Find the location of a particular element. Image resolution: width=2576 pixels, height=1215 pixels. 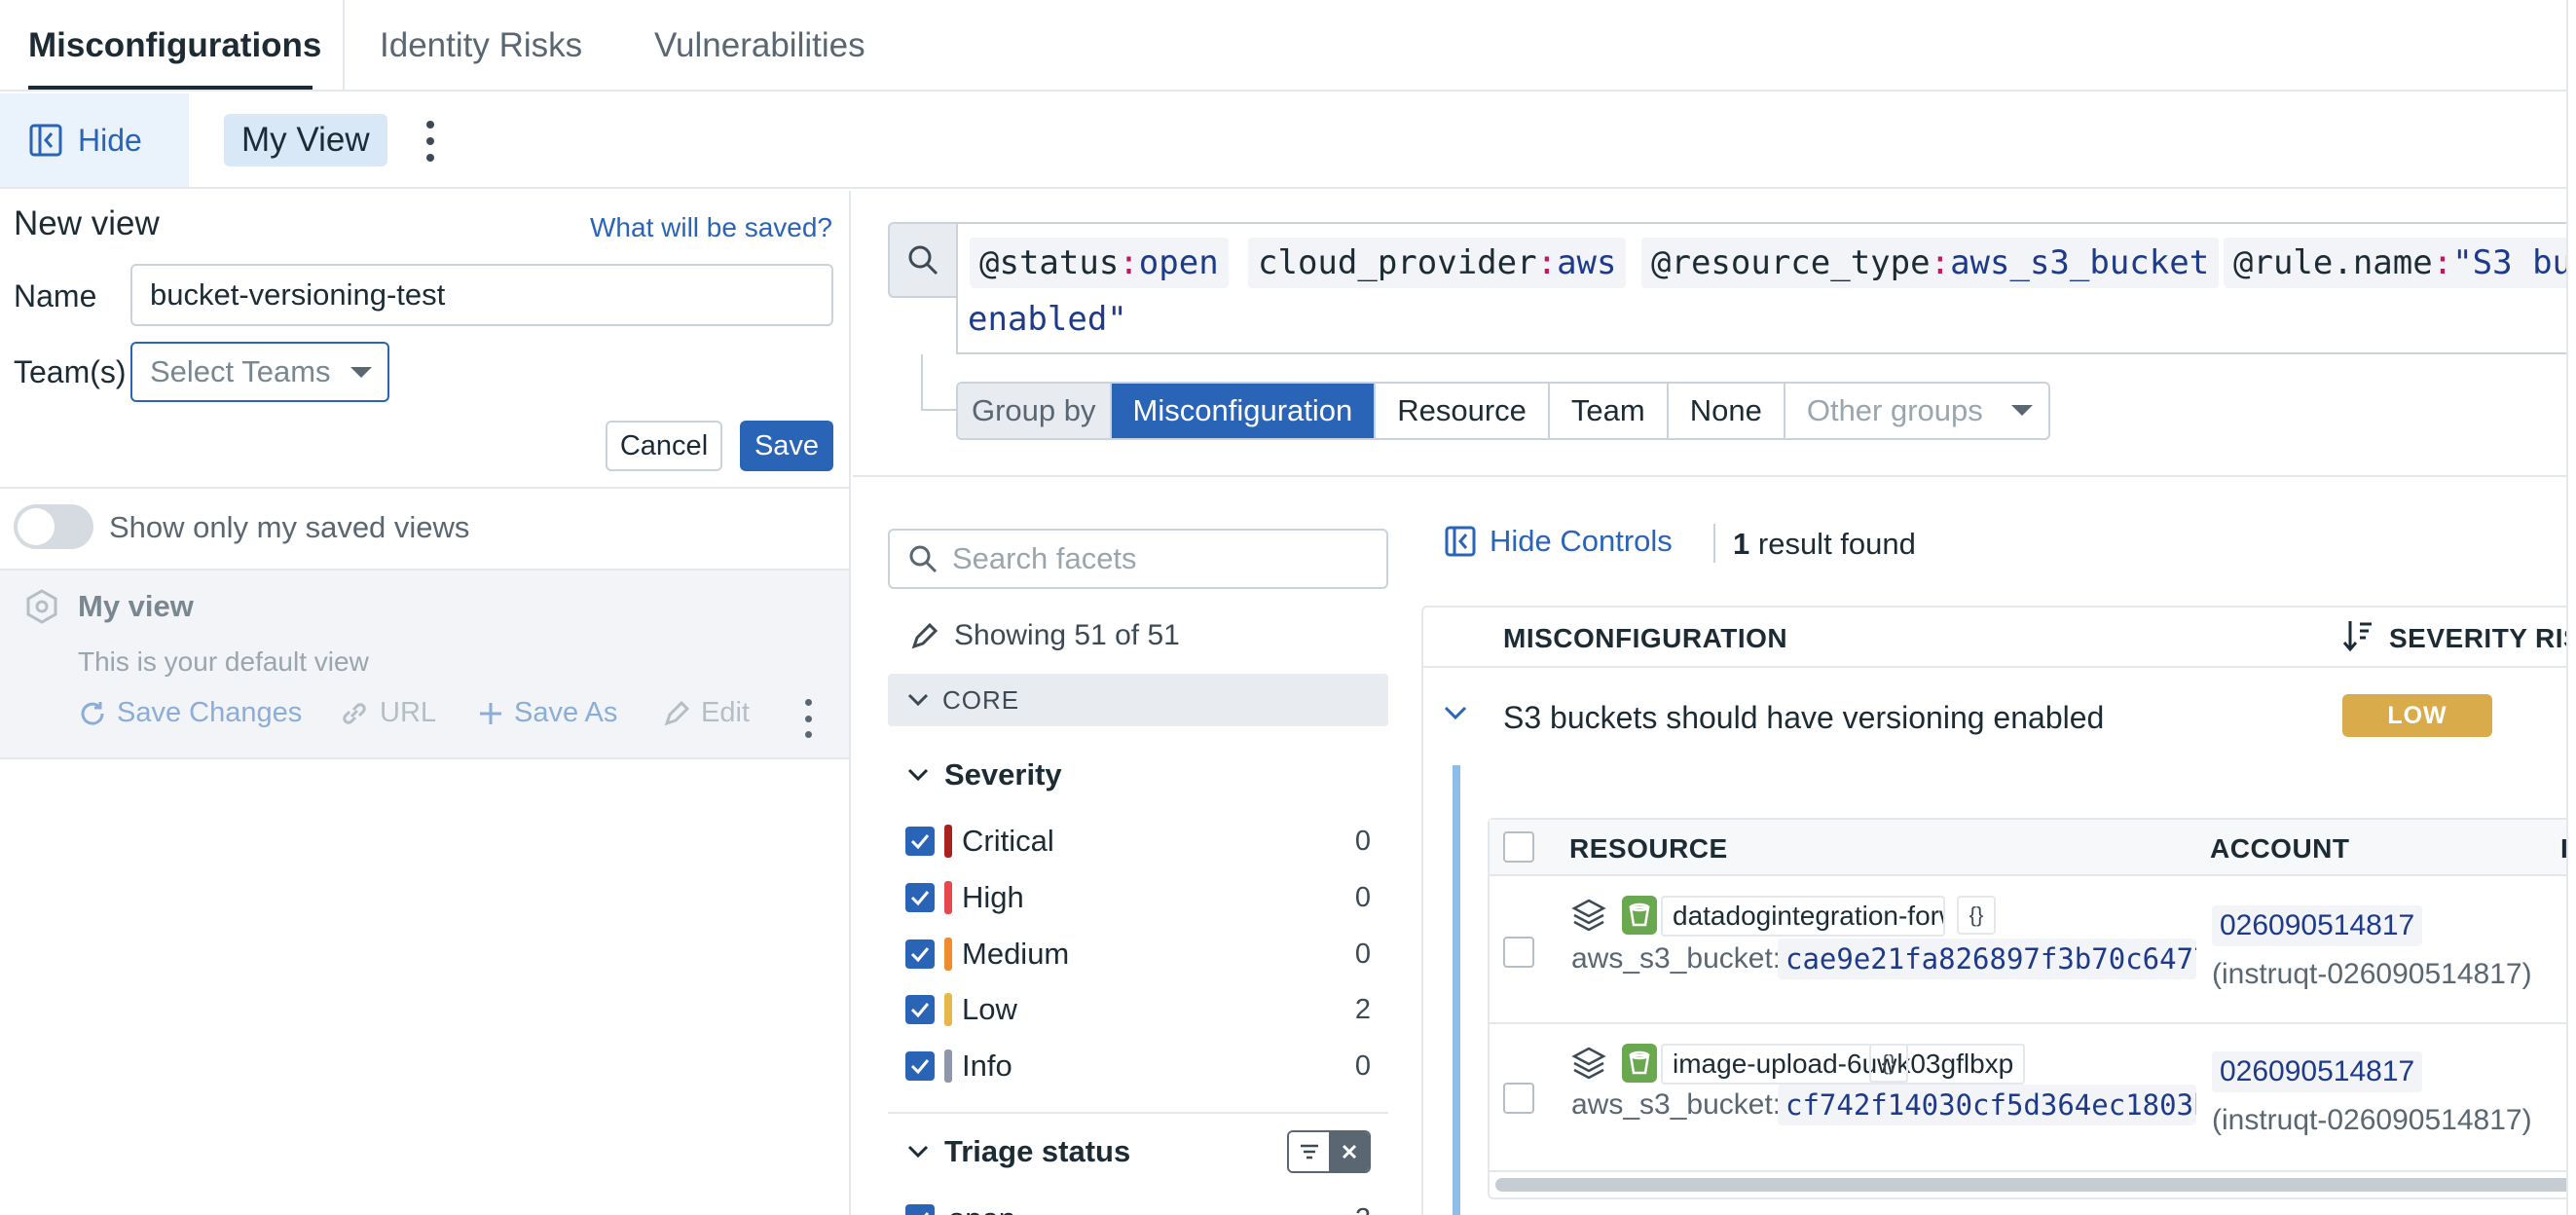

sort-descending-icon is located at coordinates (2358, 635).